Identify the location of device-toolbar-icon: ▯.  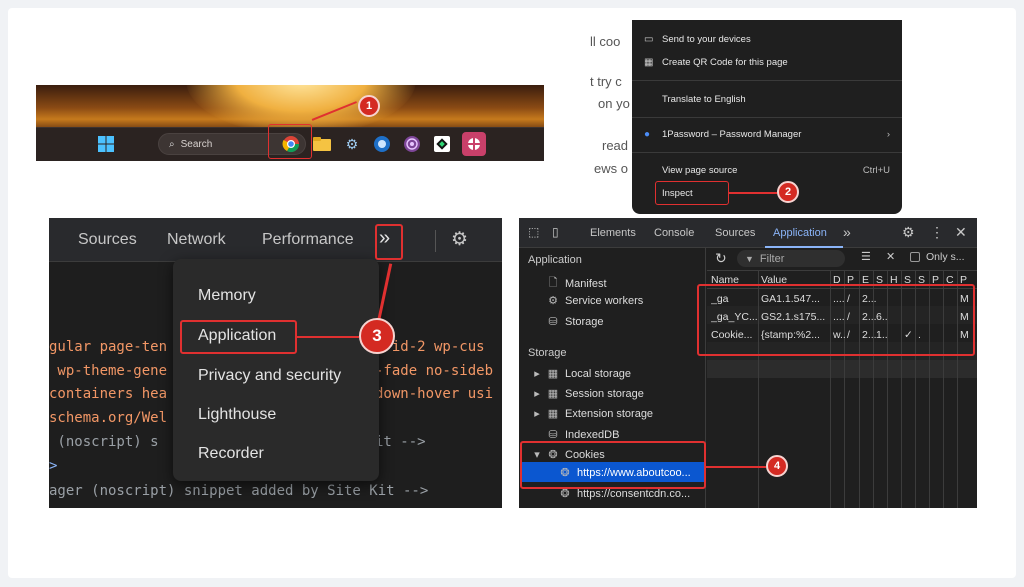
(555, 232).